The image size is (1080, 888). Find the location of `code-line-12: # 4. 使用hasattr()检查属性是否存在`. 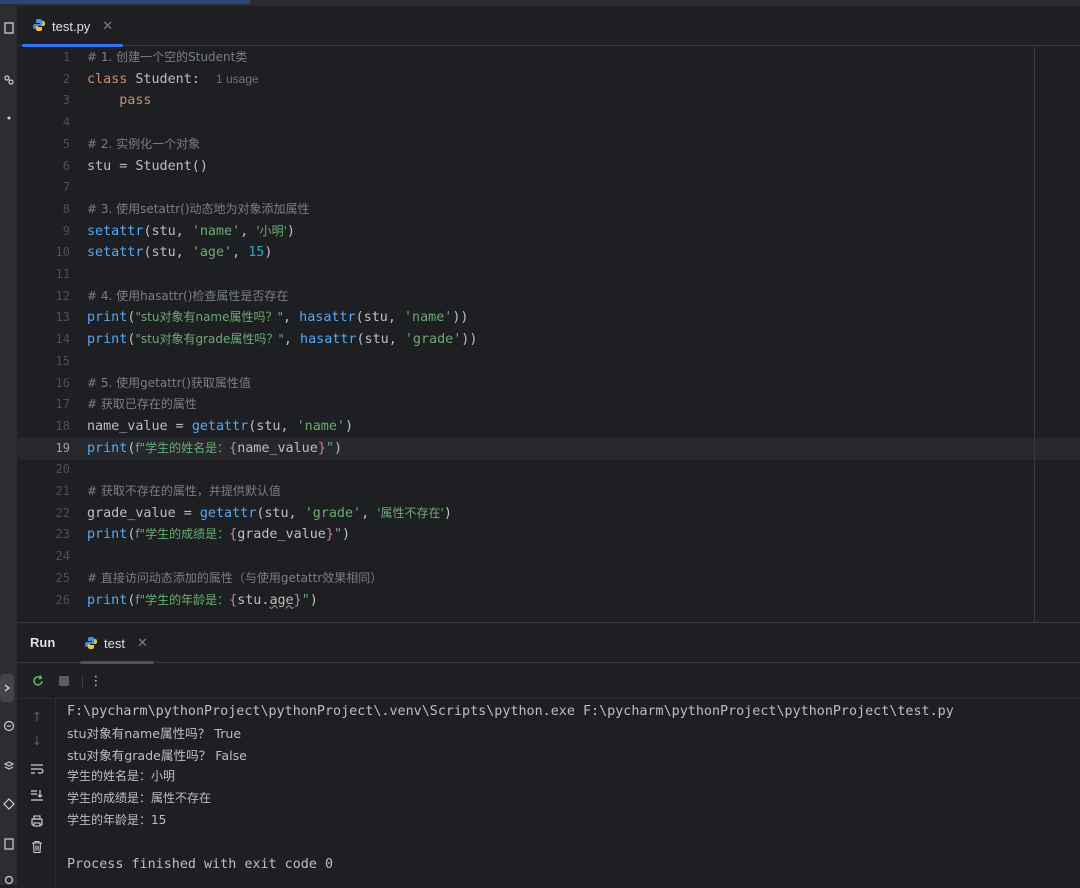

code-line-12: # 4. 使用hasattr()检查属性是否存在 is located at coordinates (187, 297).